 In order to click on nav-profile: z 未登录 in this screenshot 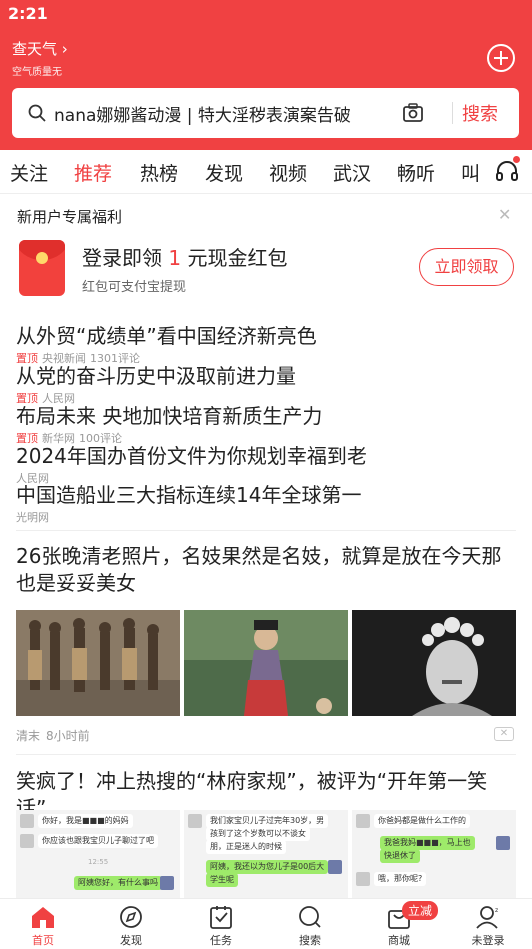, I will do `click(488, 926)`.